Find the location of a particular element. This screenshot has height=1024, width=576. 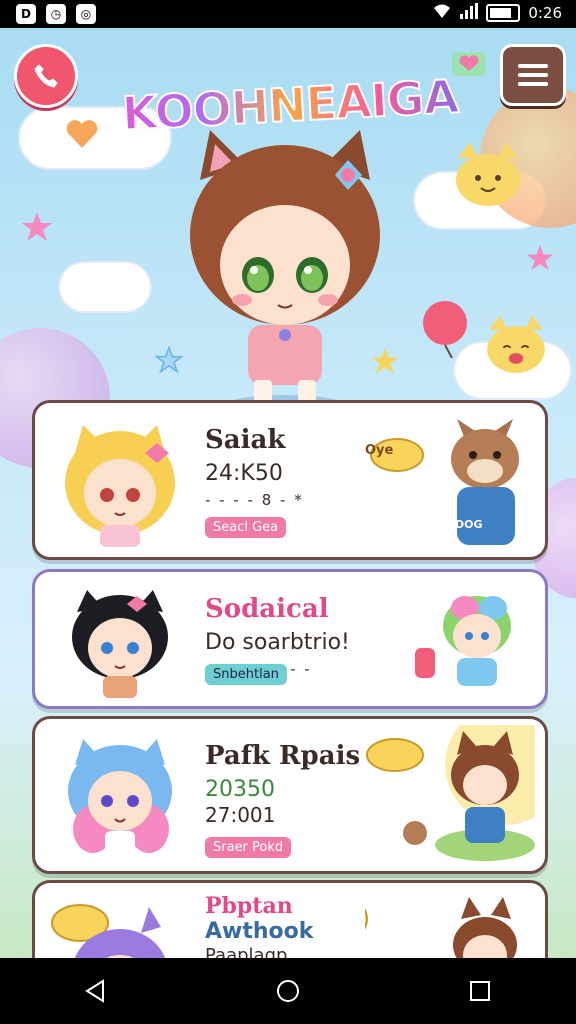

notification-icons: D ◷ ◎ is located at coordinates (56, 14).